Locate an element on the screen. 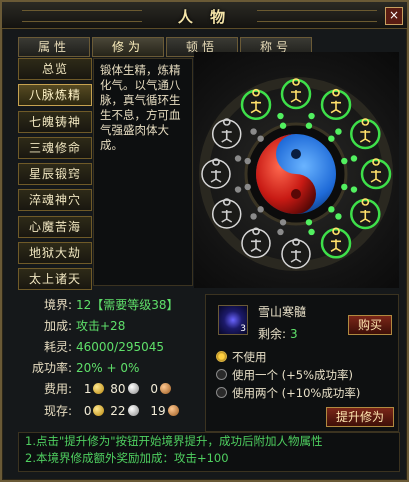 The height and width of the screenshot is (482, 409). nav-soul-acupoint: 淬魂神穴 is located at coordinates (55, 200).